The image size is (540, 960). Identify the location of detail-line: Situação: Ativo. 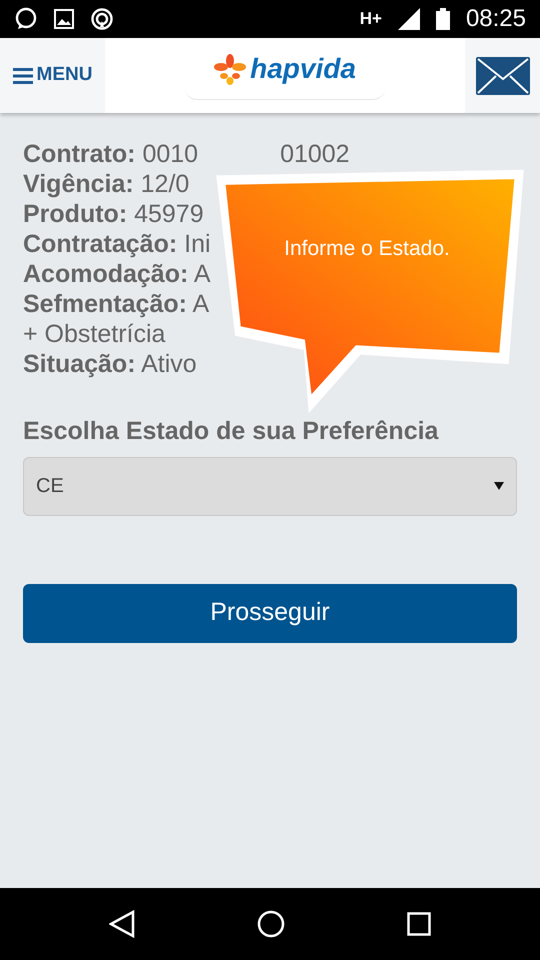
(110, 364).